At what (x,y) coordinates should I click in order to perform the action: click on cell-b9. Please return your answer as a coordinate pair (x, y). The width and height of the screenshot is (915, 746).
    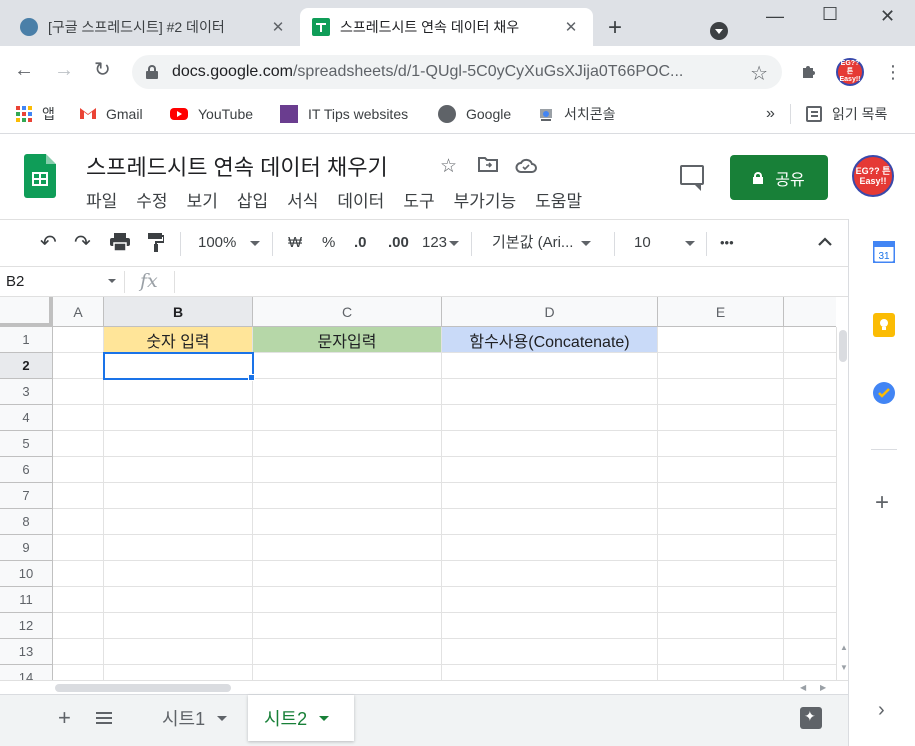
    Looking at the image, I should click on (178, 548).